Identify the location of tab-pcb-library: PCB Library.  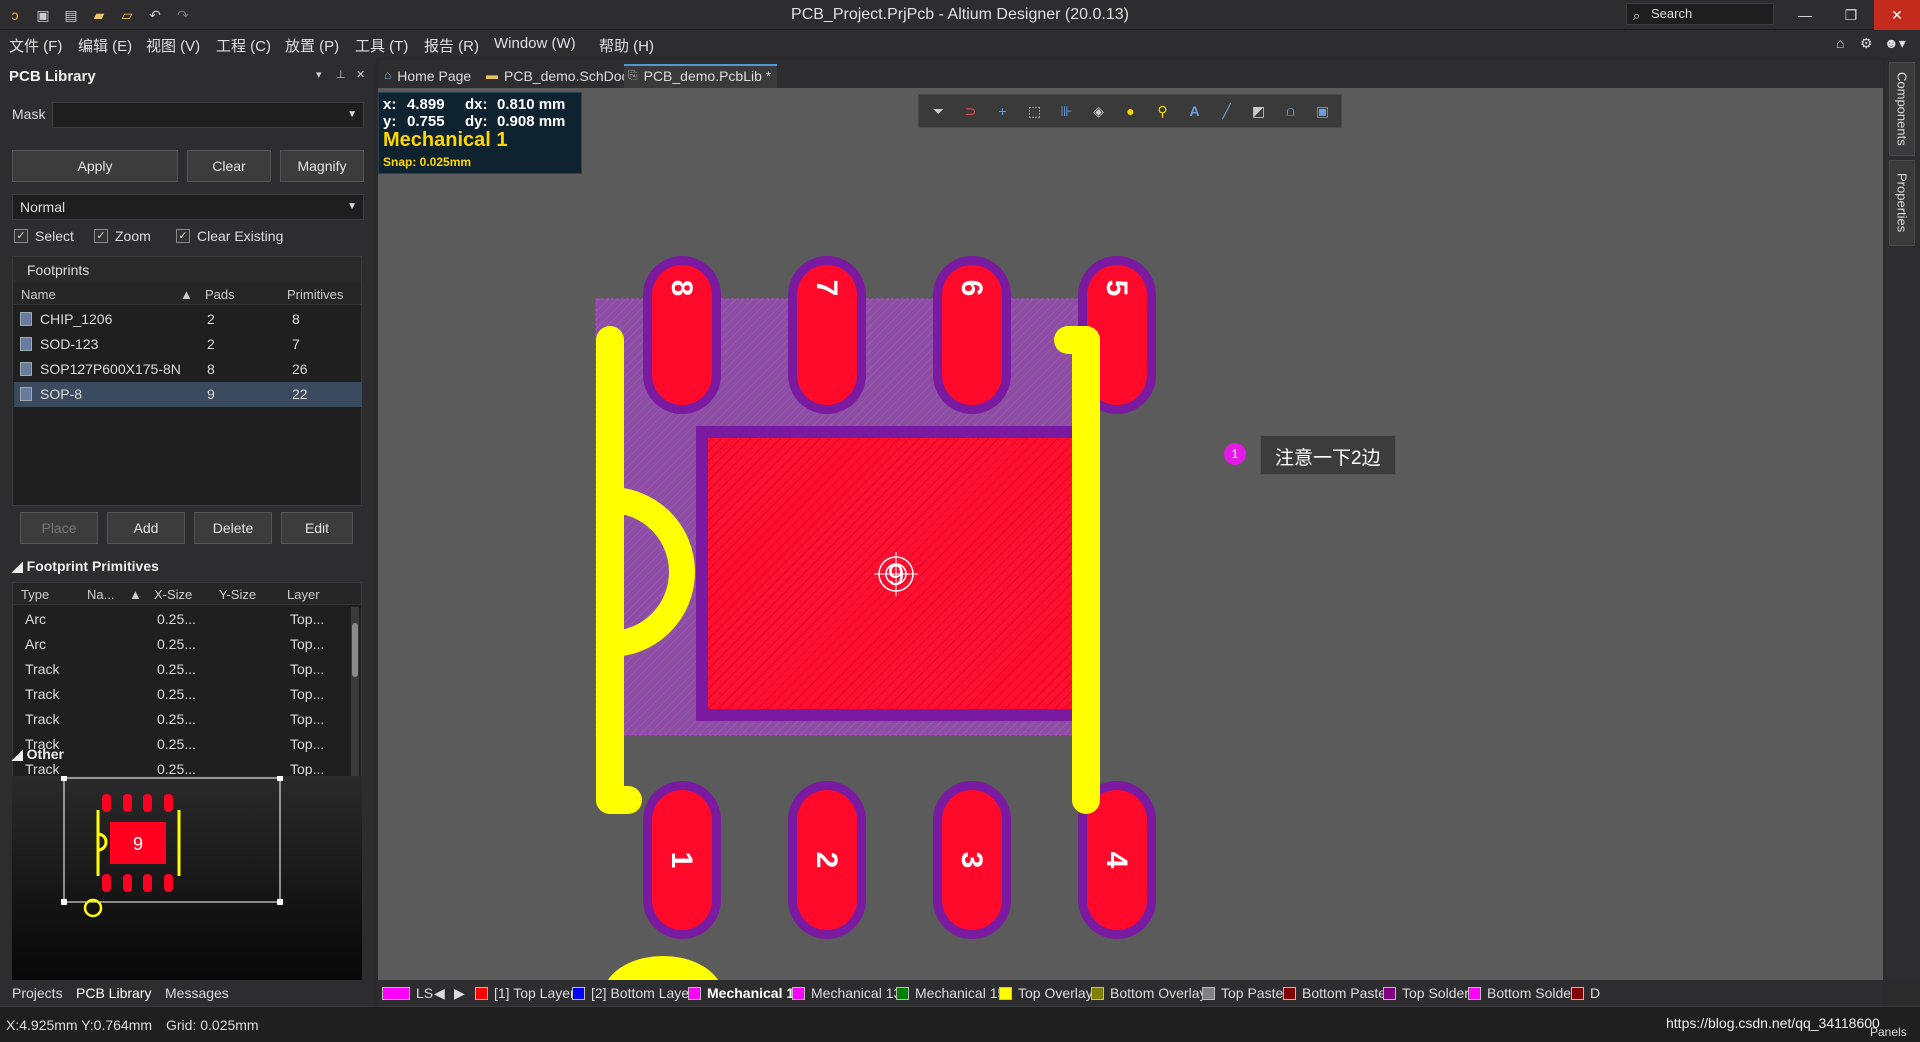
(113, 993).